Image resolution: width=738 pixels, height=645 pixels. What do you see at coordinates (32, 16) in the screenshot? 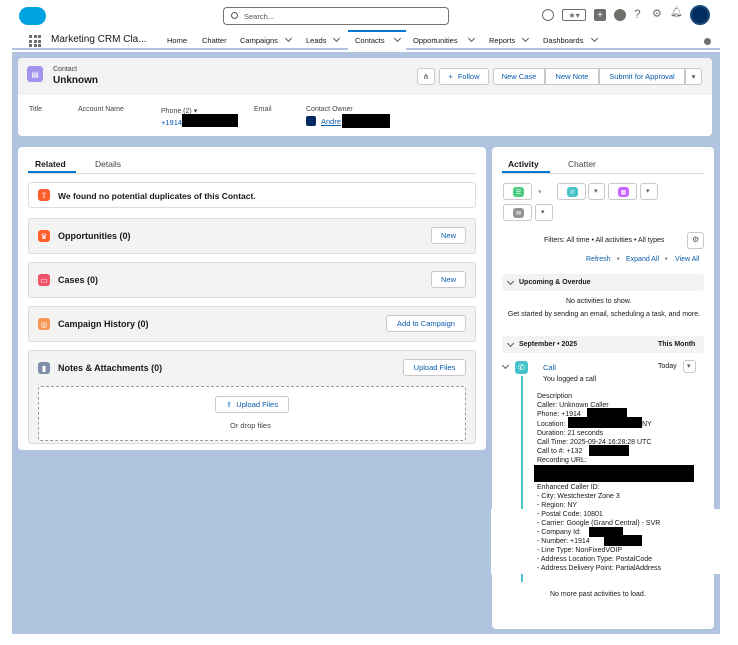
I see `salesforce-logo` at bounding box center [32, 16].